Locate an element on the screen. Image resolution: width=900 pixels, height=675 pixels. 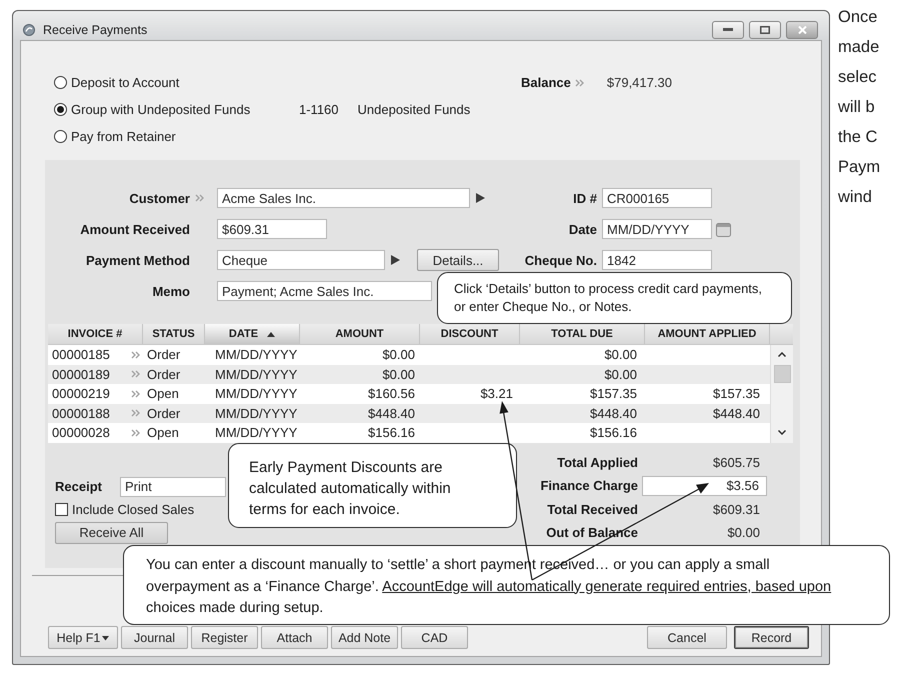
balance-label: Balance is located at coordinates (546, 82).